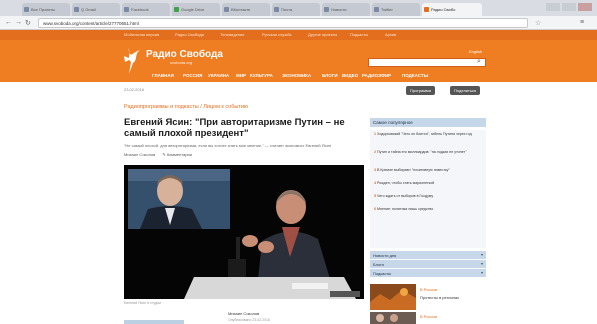  Describe the element at coordinates (376, 75) in the screenshot. I see `nav-item: РАДИОЭФИР` at that location.